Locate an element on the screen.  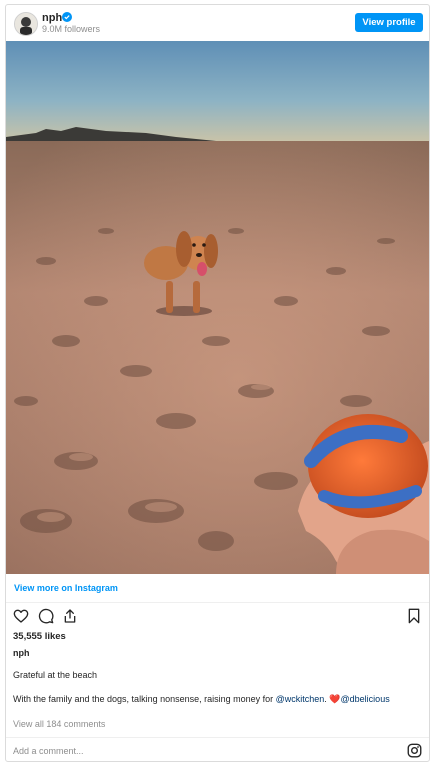
view-profile-button: View profile is located at coordinates (389, 22).